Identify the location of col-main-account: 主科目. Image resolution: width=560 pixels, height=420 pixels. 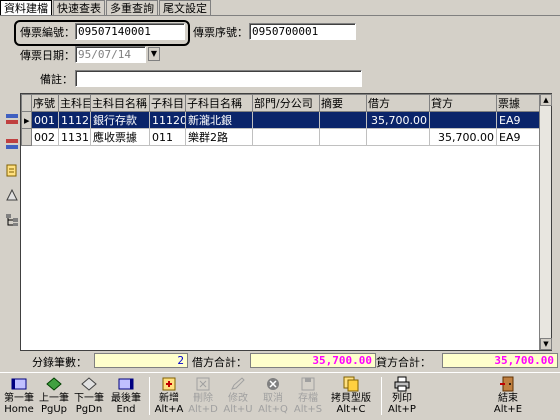
(74, 103).